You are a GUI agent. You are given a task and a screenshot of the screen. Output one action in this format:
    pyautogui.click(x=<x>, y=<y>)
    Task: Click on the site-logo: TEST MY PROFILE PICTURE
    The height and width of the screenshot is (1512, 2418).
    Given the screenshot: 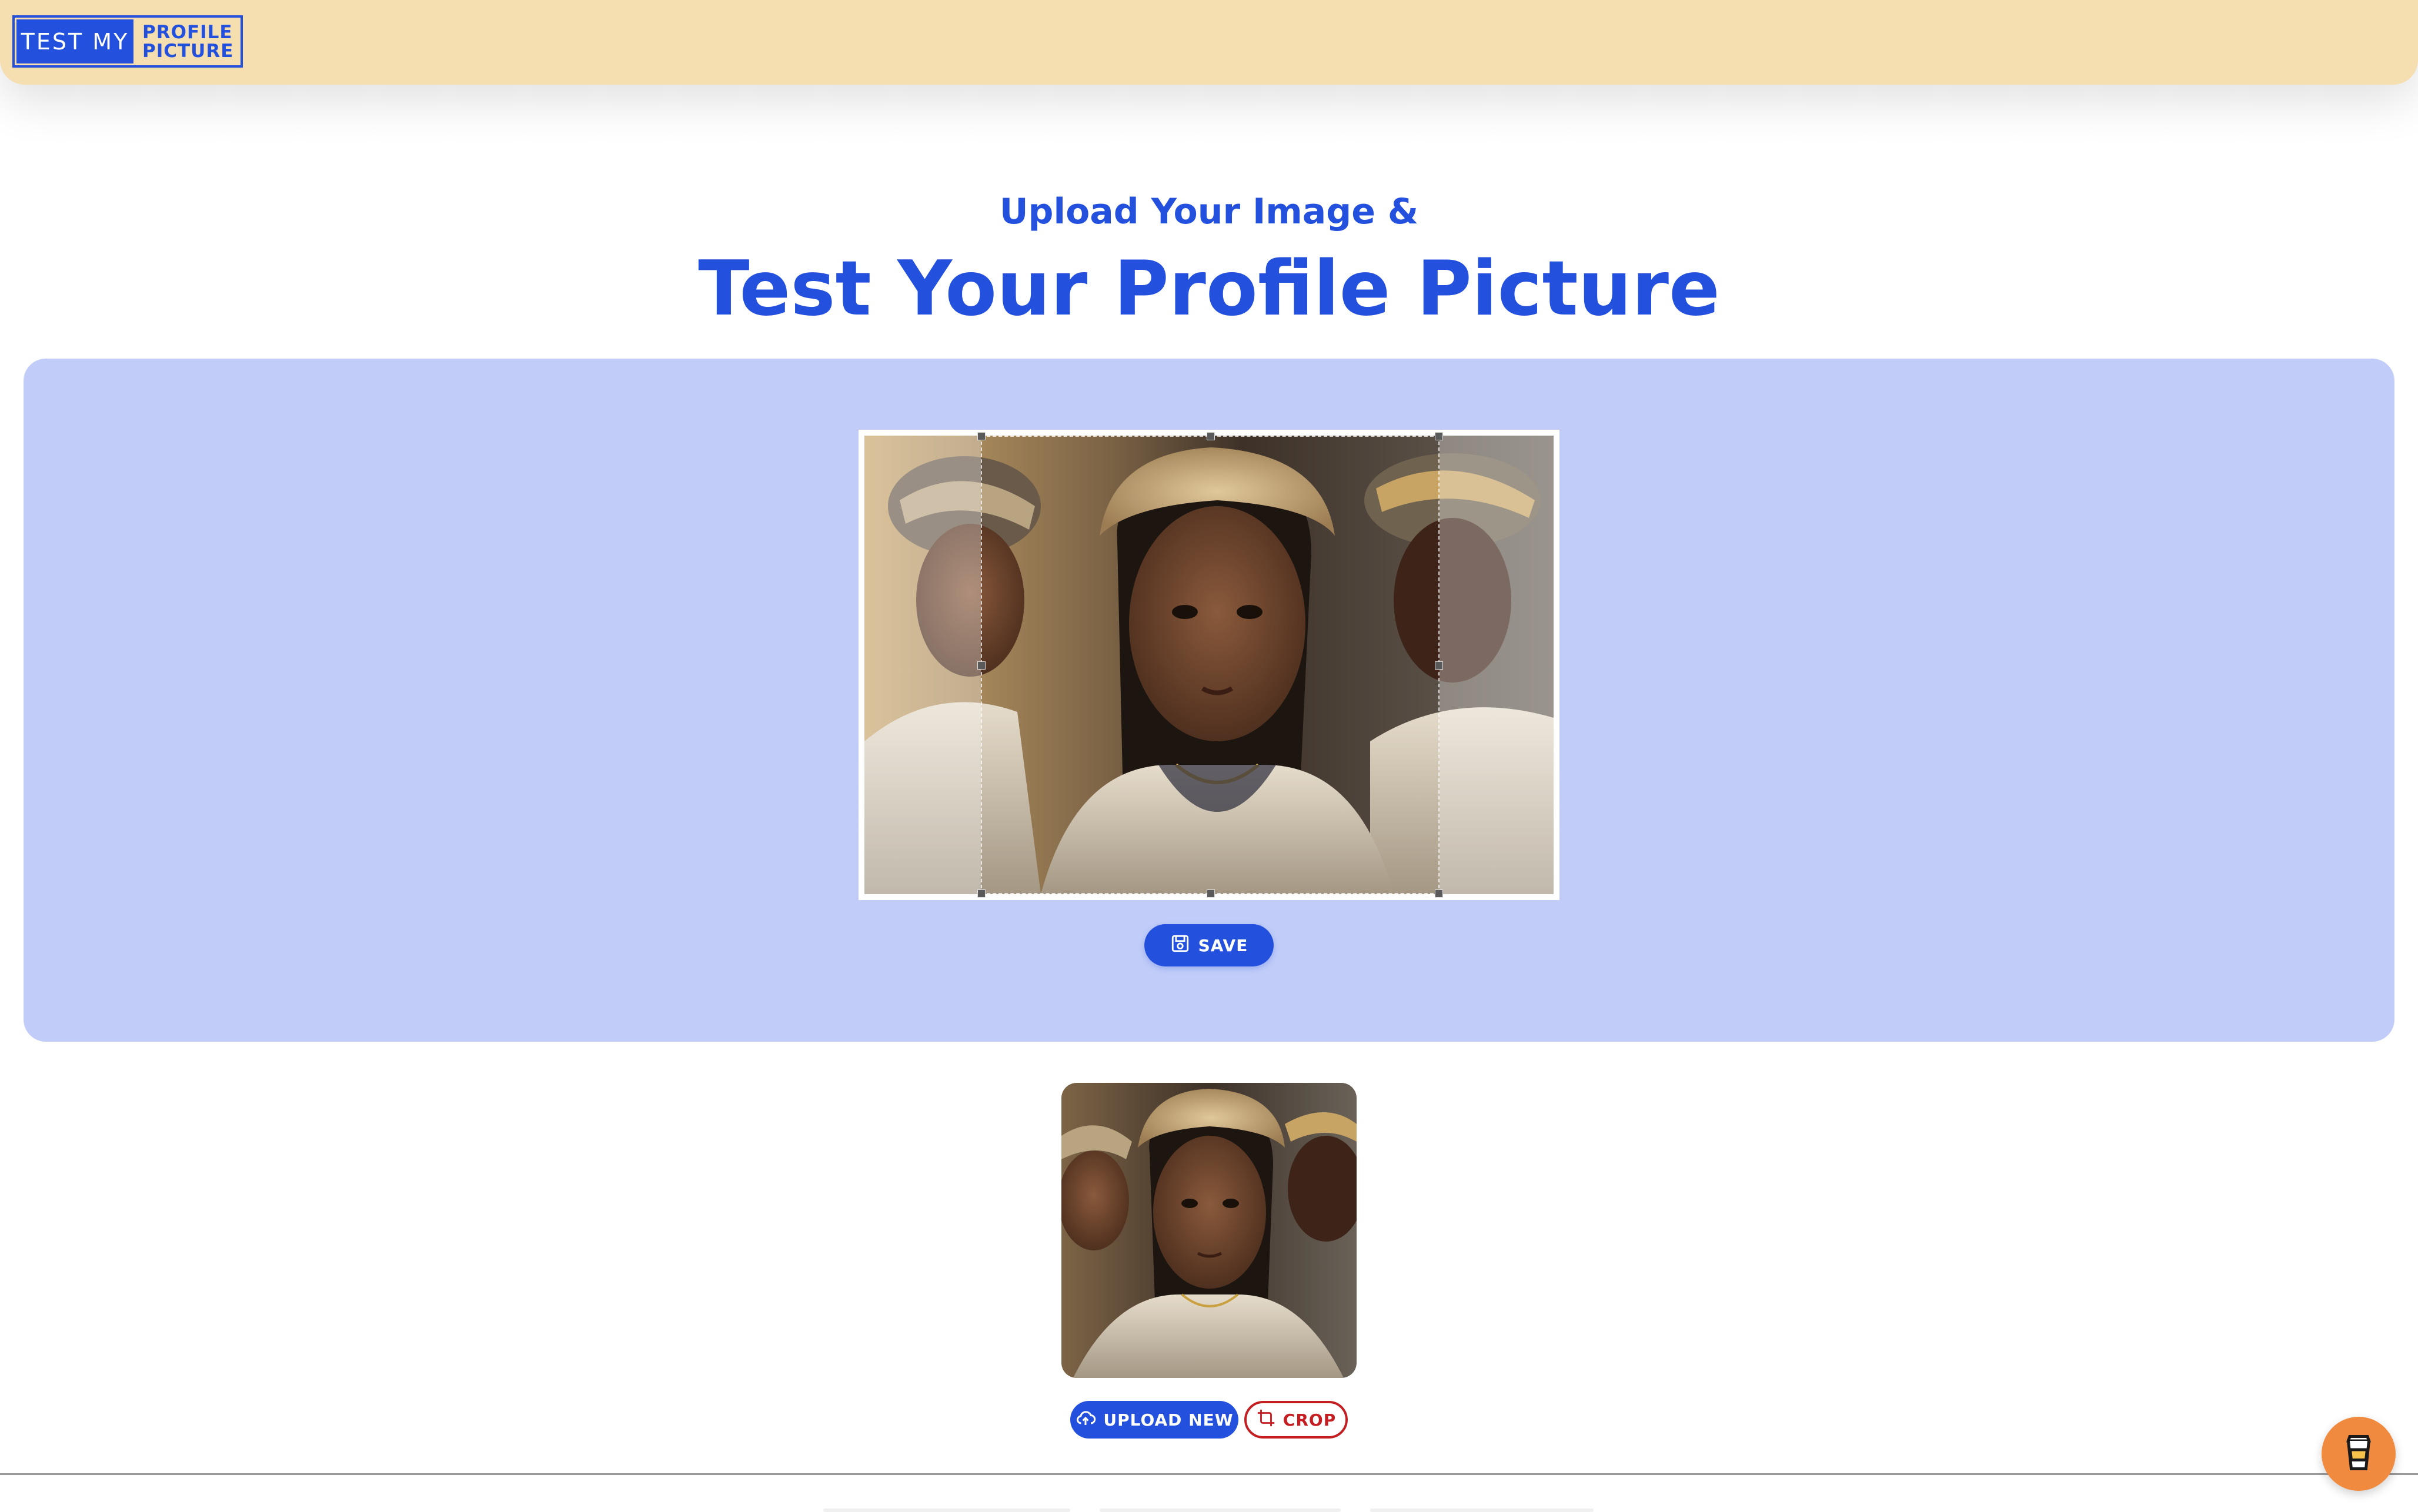 What is the action you would take?
    pyautogui.click(x=127, y=41)
    